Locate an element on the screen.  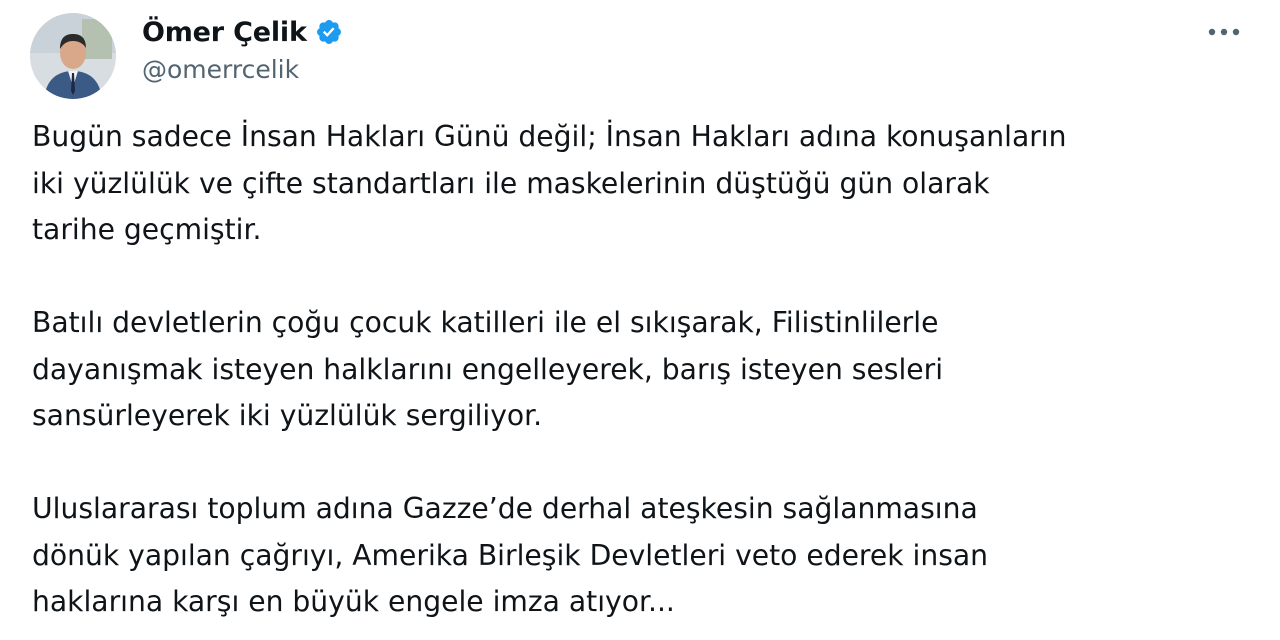
author-handle: @omerrcelik is located at coordinates (220, 69).